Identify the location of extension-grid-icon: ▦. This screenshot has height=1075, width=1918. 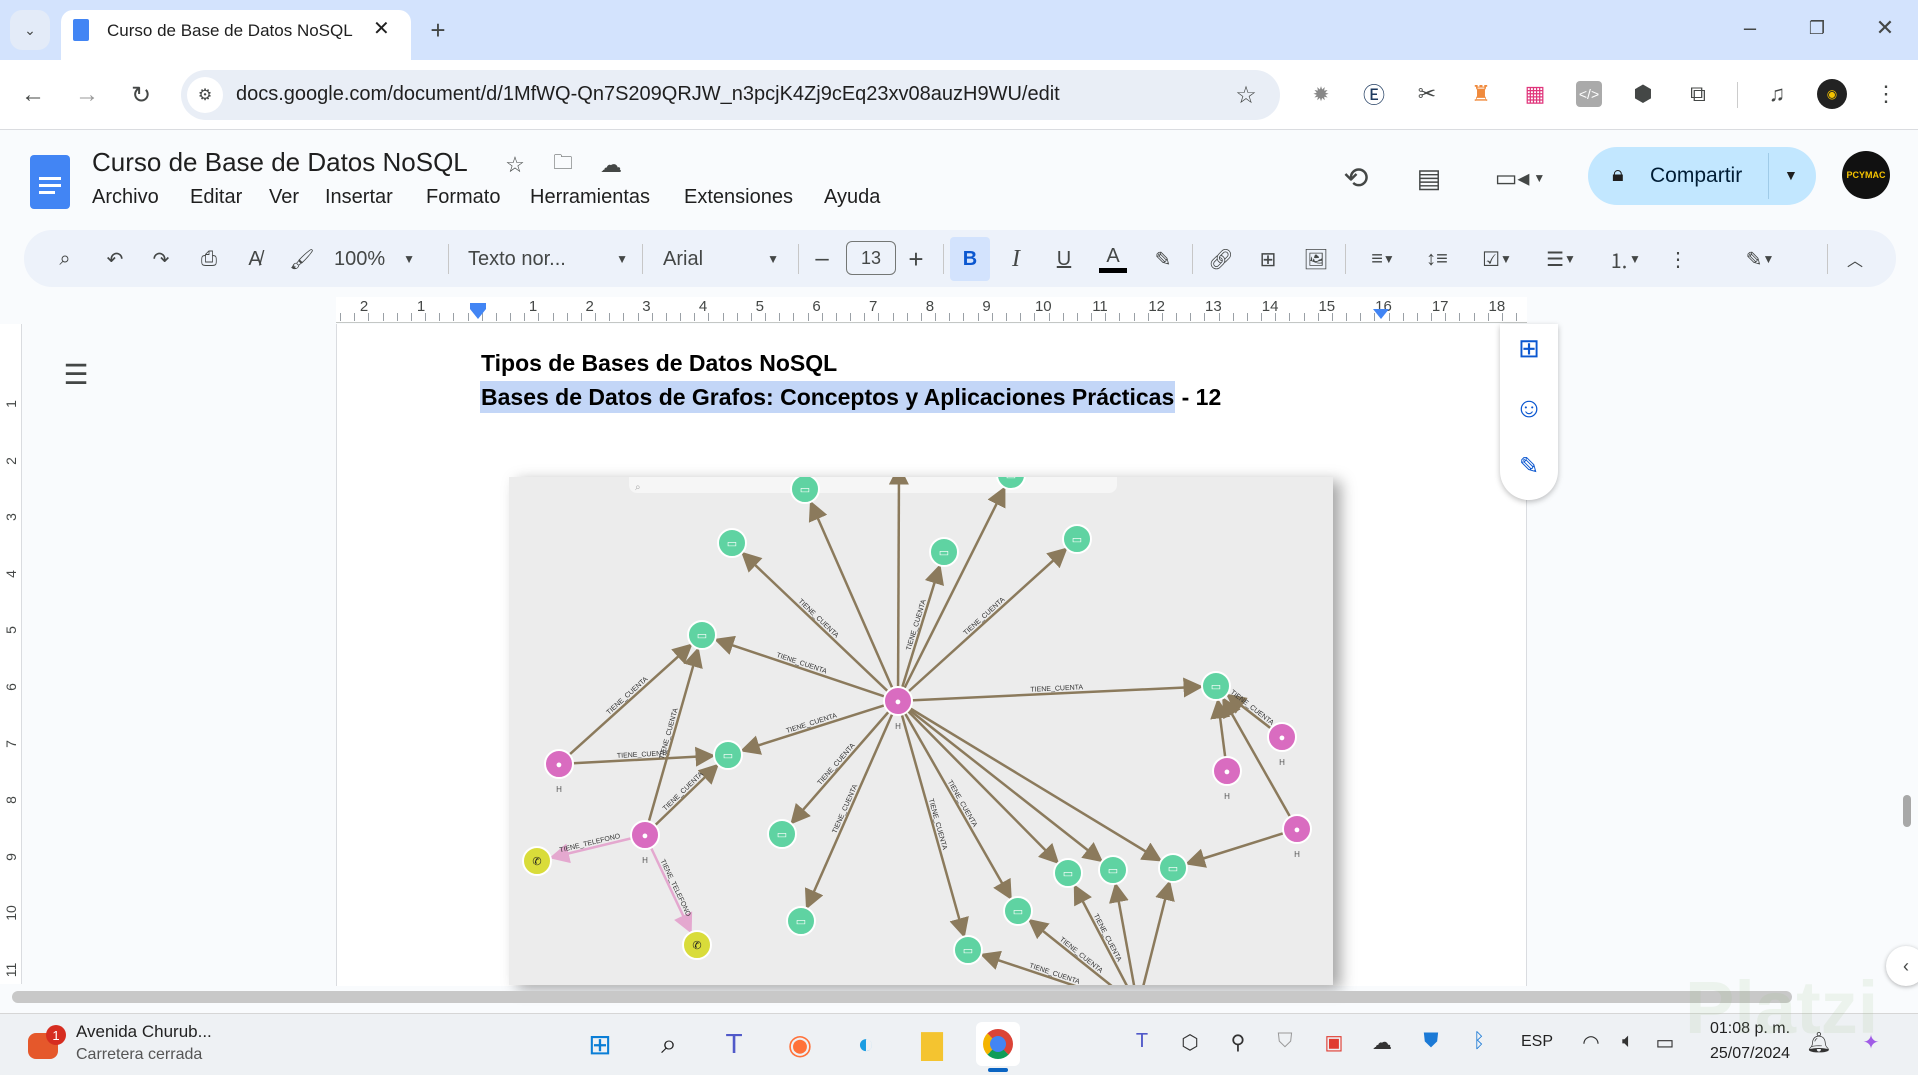
(1535, 94).